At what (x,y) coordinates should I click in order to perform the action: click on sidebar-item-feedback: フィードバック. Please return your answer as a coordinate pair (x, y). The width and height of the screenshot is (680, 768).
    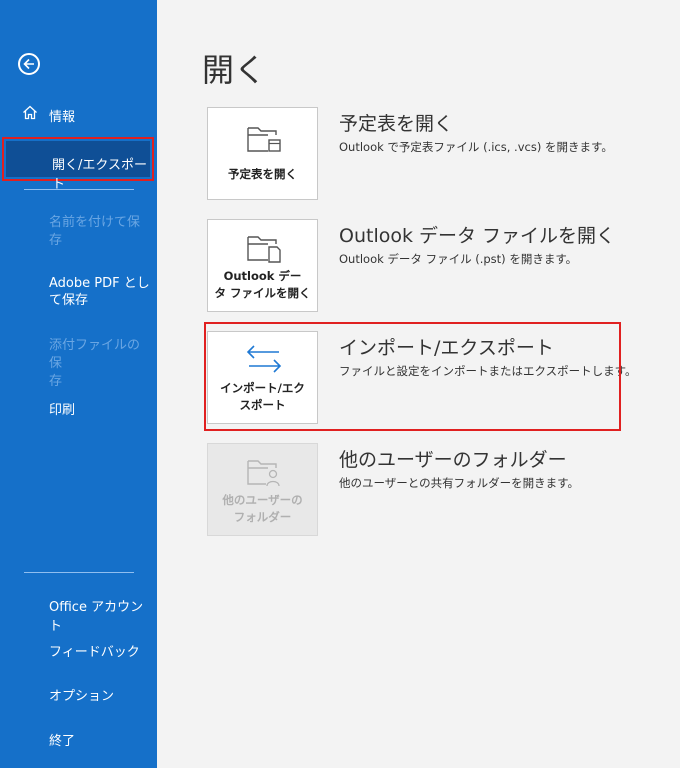
    Looking at the image, I should click on (99, 650).